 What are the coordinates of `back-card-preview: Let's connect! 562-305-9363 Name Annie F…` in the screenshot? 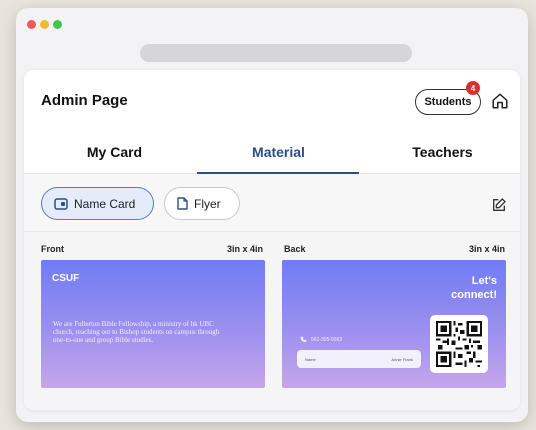 It's located at (394, 324).